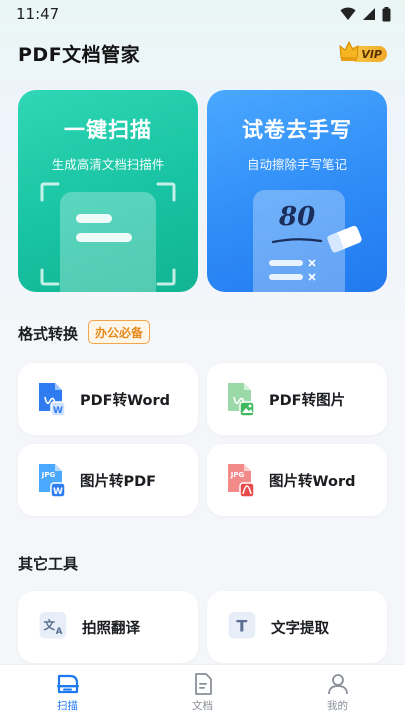 The image size is (405, 720). I want to click on status-time: 11:47, so click(38, 14).